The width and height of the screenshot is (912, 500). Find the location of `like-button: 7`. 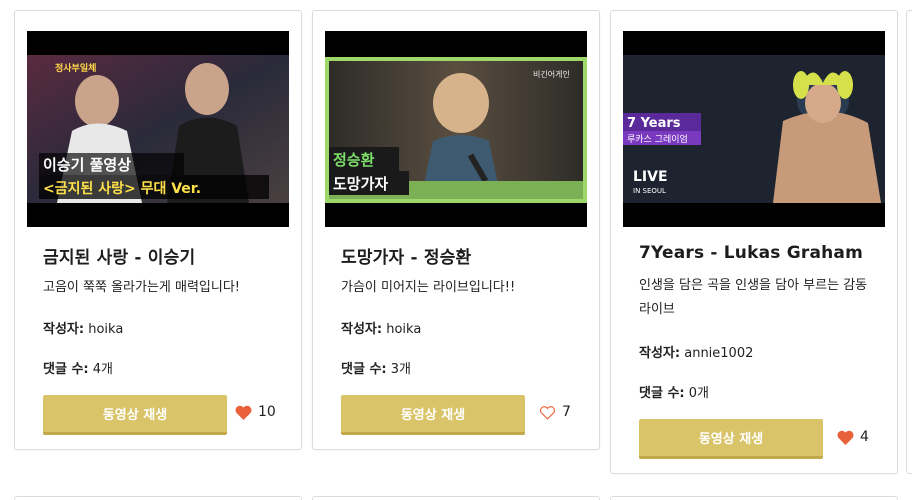

like-button: 7 is located at coordinates (555, 412).